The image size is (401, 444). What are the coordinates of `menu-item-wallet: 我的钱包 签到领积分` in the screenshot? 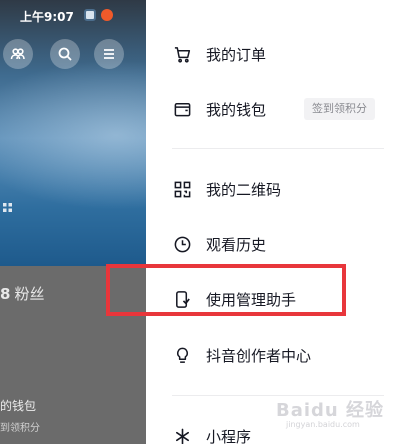 It's located at (273, 109).